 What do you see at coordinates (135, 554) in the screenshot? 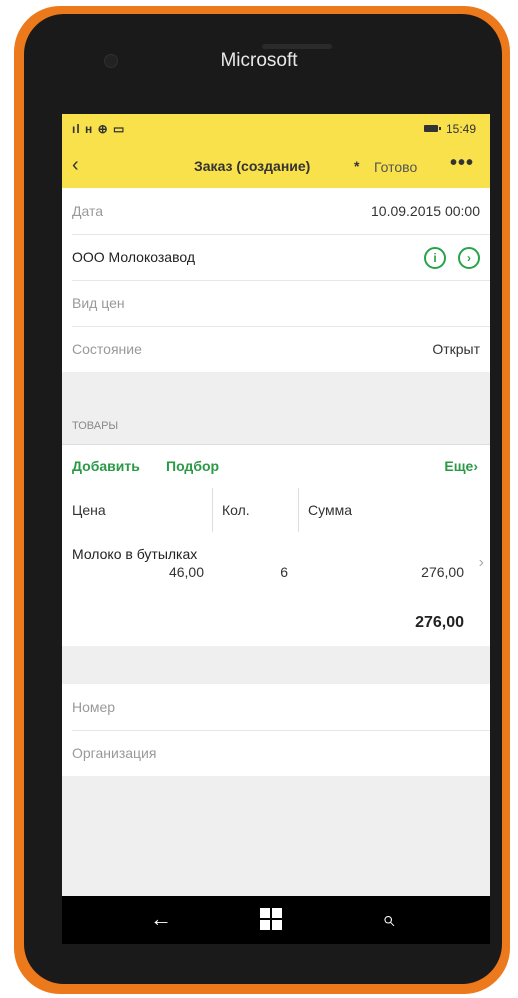
I see `item-name: Молоко в бутылках` at bounding box center [135, 554].